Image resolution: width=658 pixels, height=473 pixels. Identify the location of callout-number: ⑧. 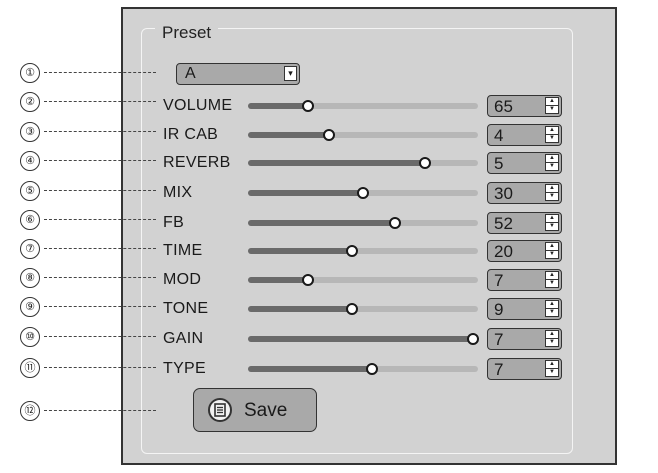
(30, 278).